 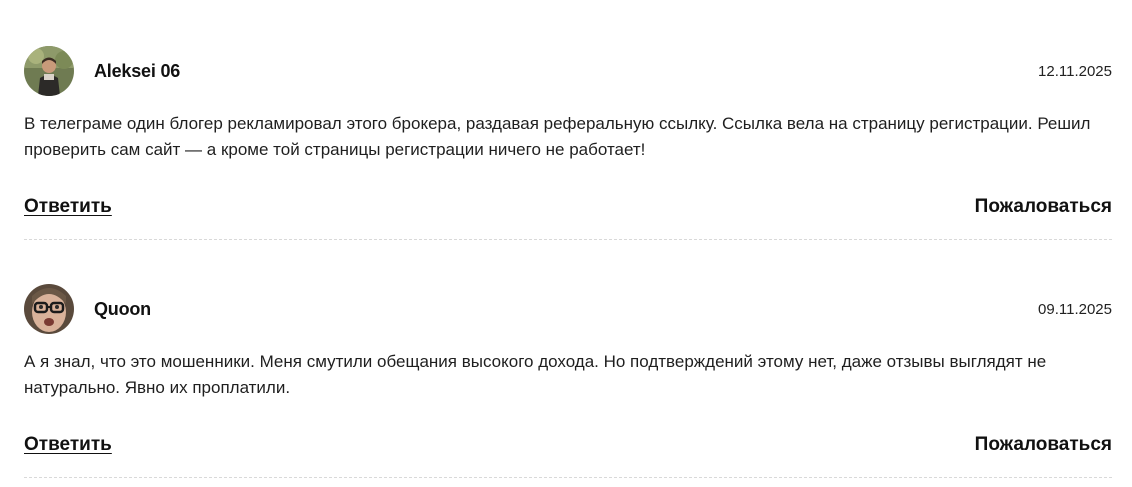 I want to click on comment-author: Aleksei 06, so click(x=137, y=71).